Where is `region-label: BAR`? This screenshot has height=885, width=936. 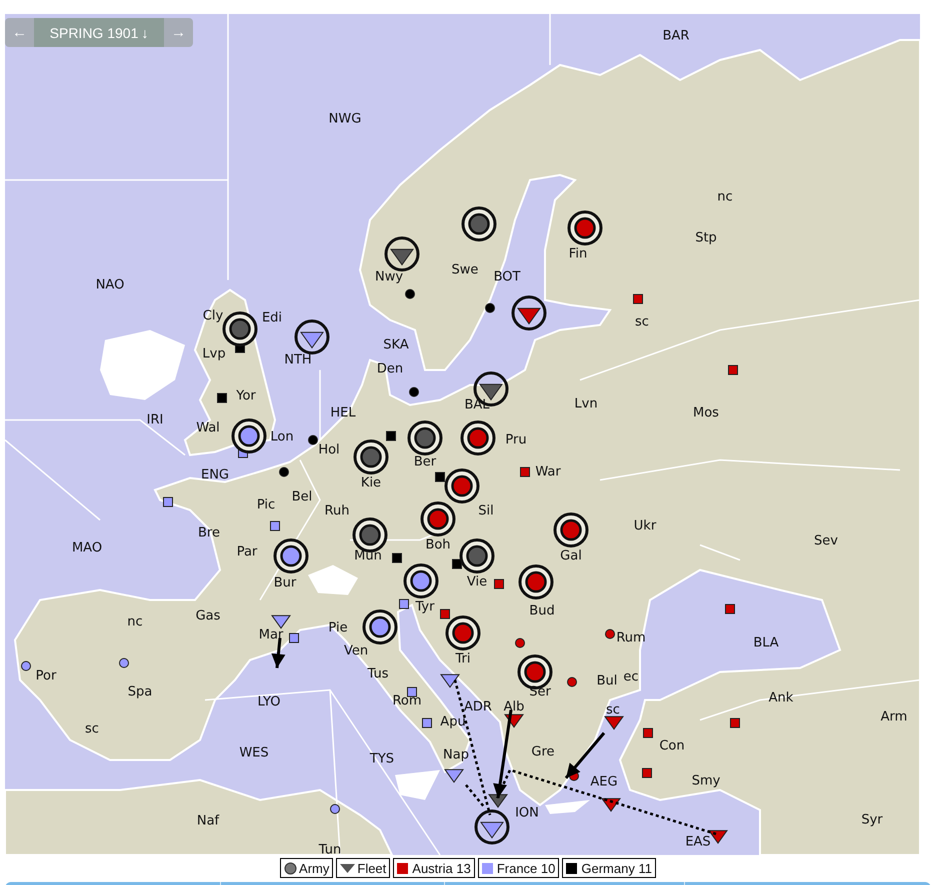 region-label: BAR is located at coordinates (676, 36).